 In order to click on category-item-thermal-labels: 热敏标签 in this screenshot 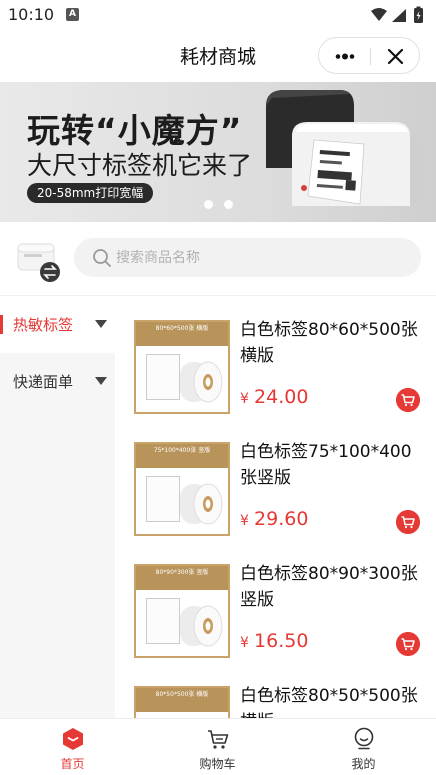, I will do `click(57, 324)`.